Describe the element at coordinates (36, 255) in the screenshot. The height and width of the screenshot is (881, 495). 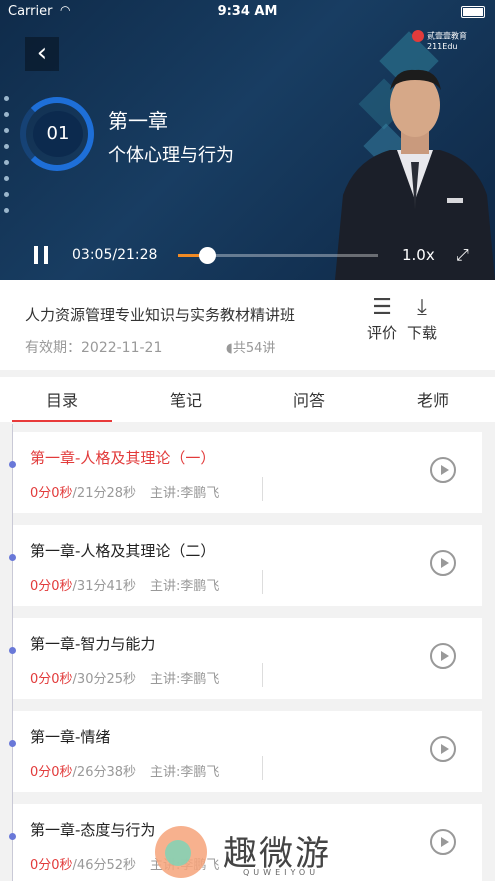
I see `pause-icon` at that location.